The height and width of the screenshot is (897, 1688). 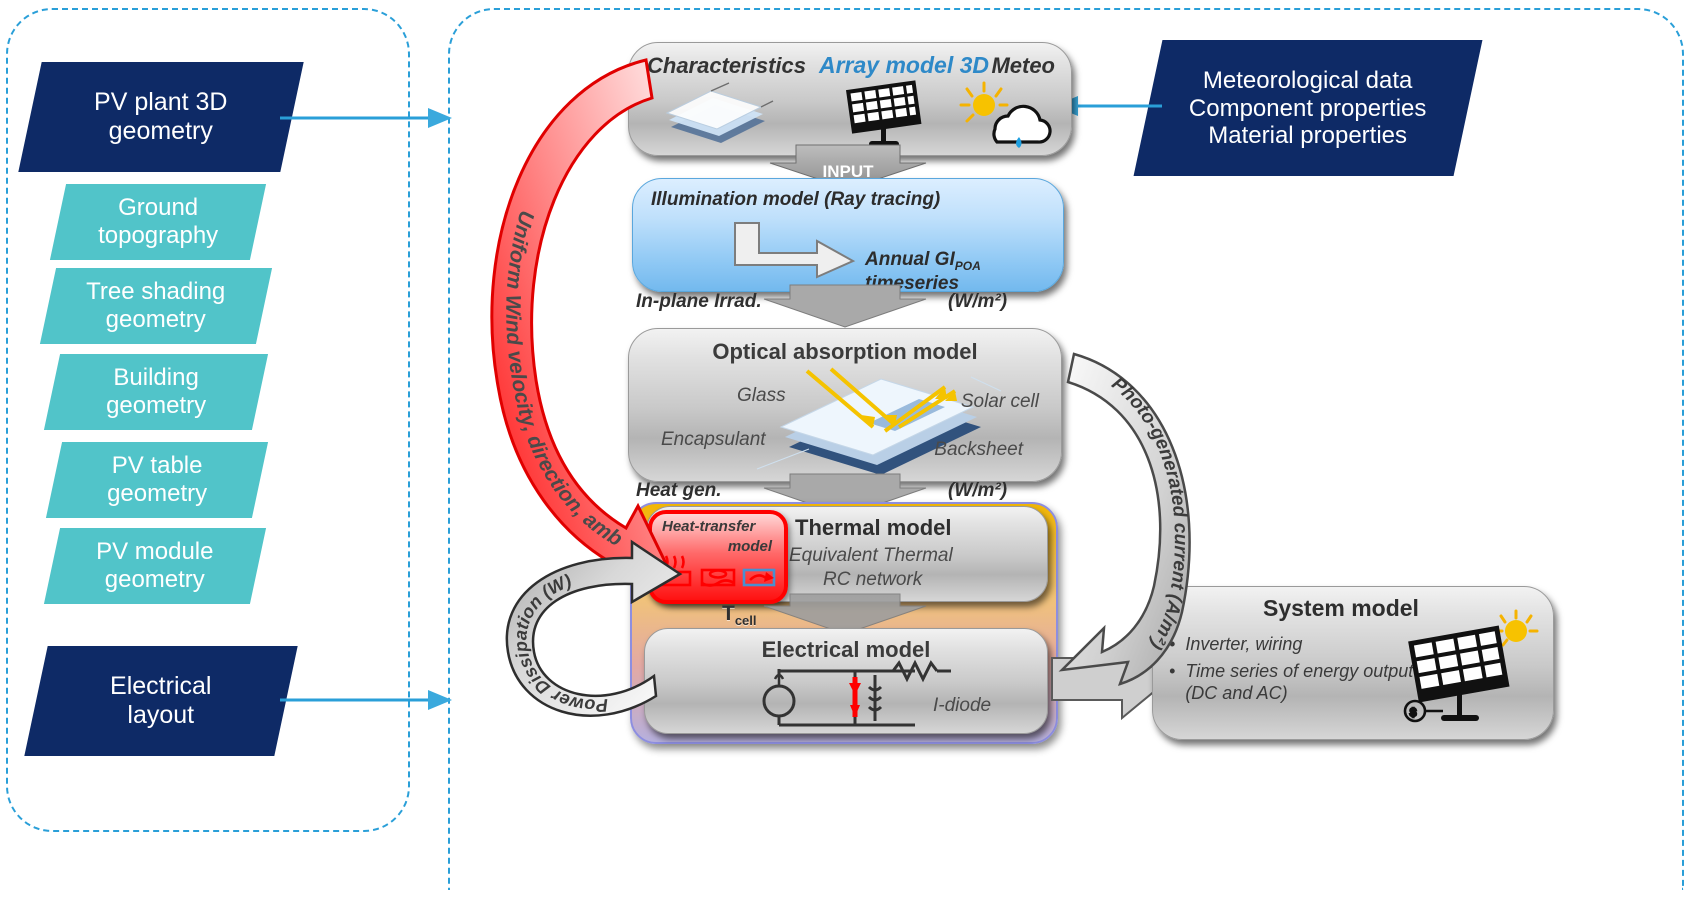 What do you see at coordinates (796, 199) in the screenshot?
I see `illumination-model-title: Illumination model (Ray tracing)` at bounding box center [796, 199].